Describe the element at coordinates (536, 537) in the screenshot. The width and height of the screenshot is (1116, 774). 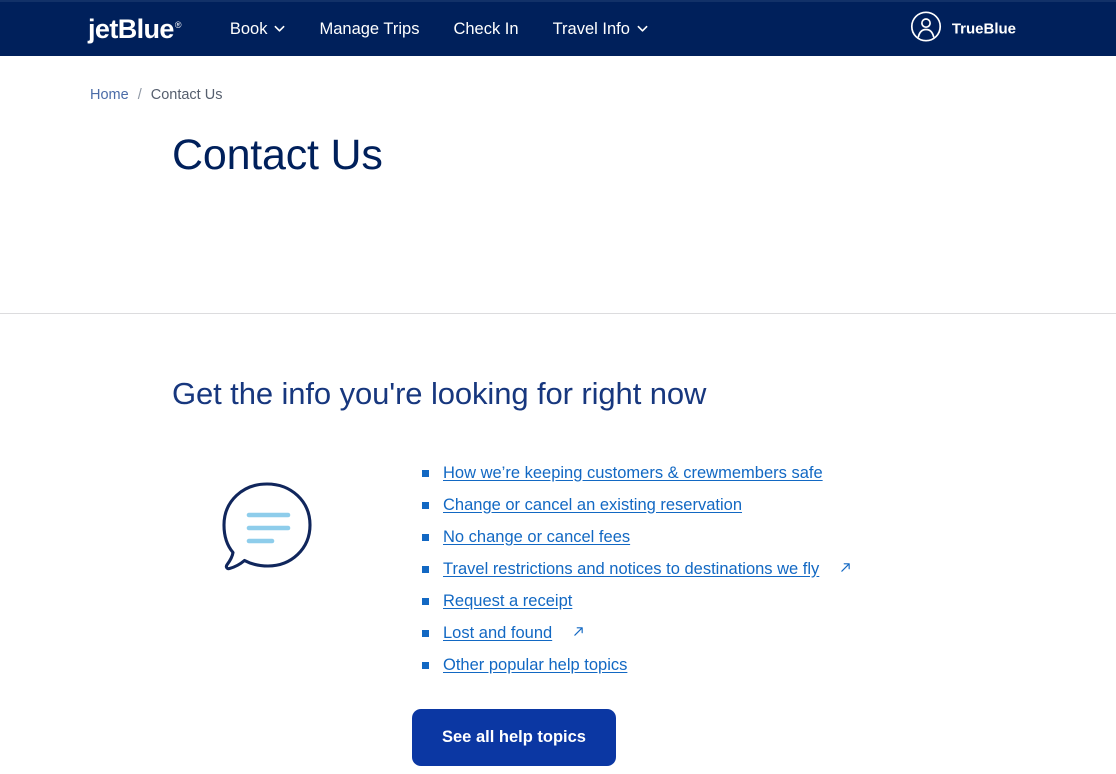
I see `help-link: No change or cancel fees` at that location.